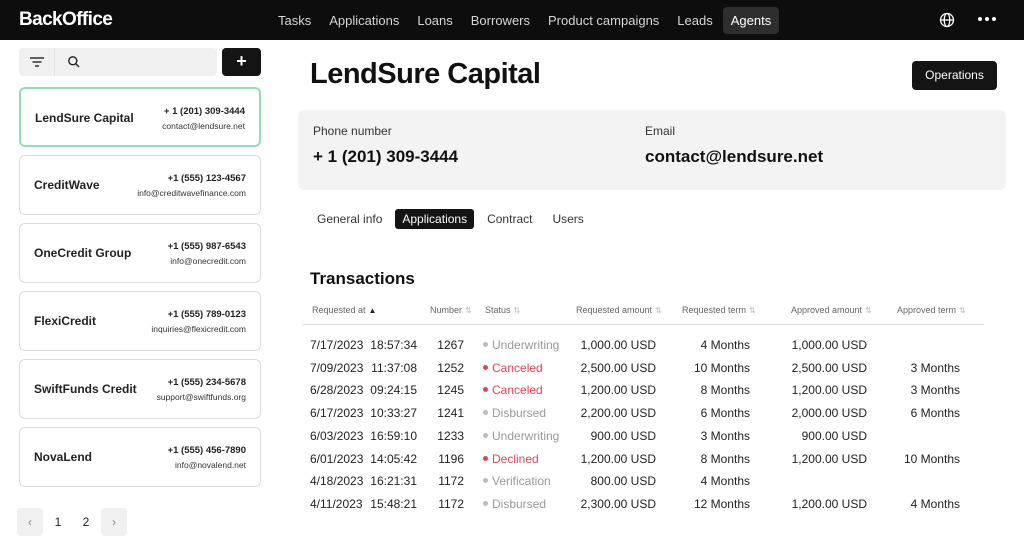 This screenshot has width=1024, height=550. I want to click on column-header-requested-term: Requested term ⇅, so click(719, 310).